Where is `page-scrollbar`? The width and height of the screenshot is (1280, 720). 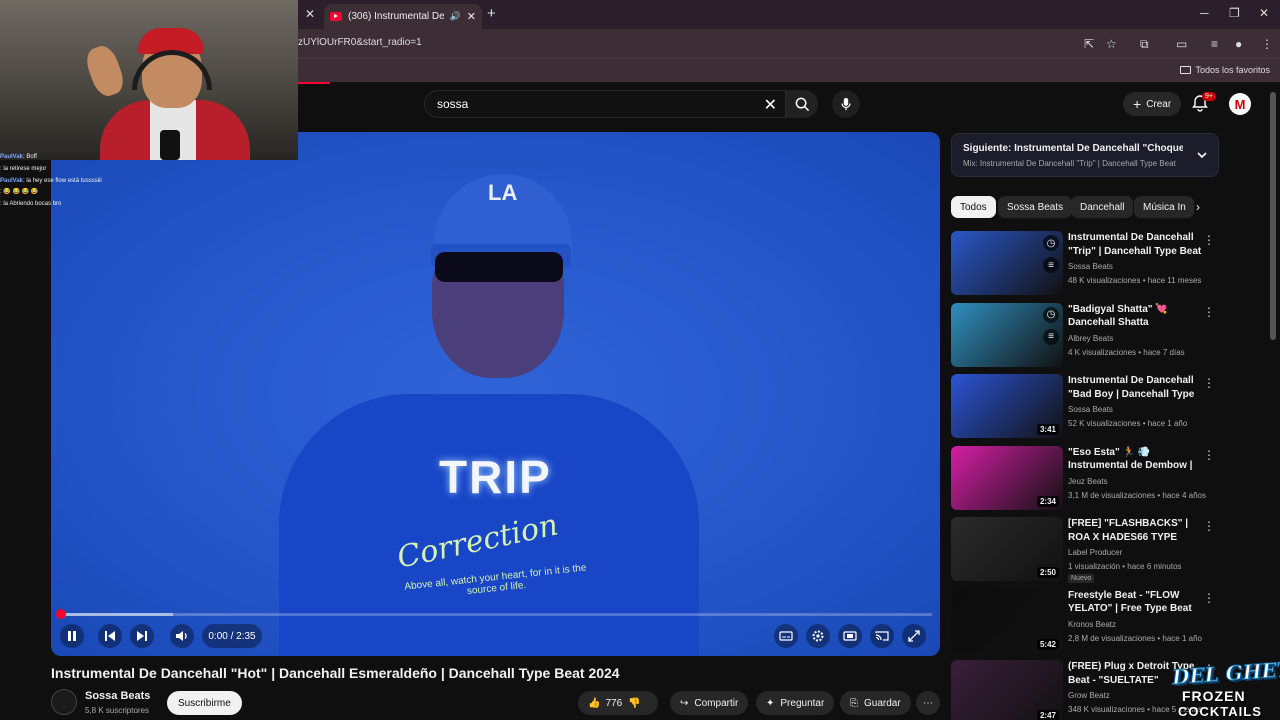
page-scrollbar is located at coordinates (1273, 216).